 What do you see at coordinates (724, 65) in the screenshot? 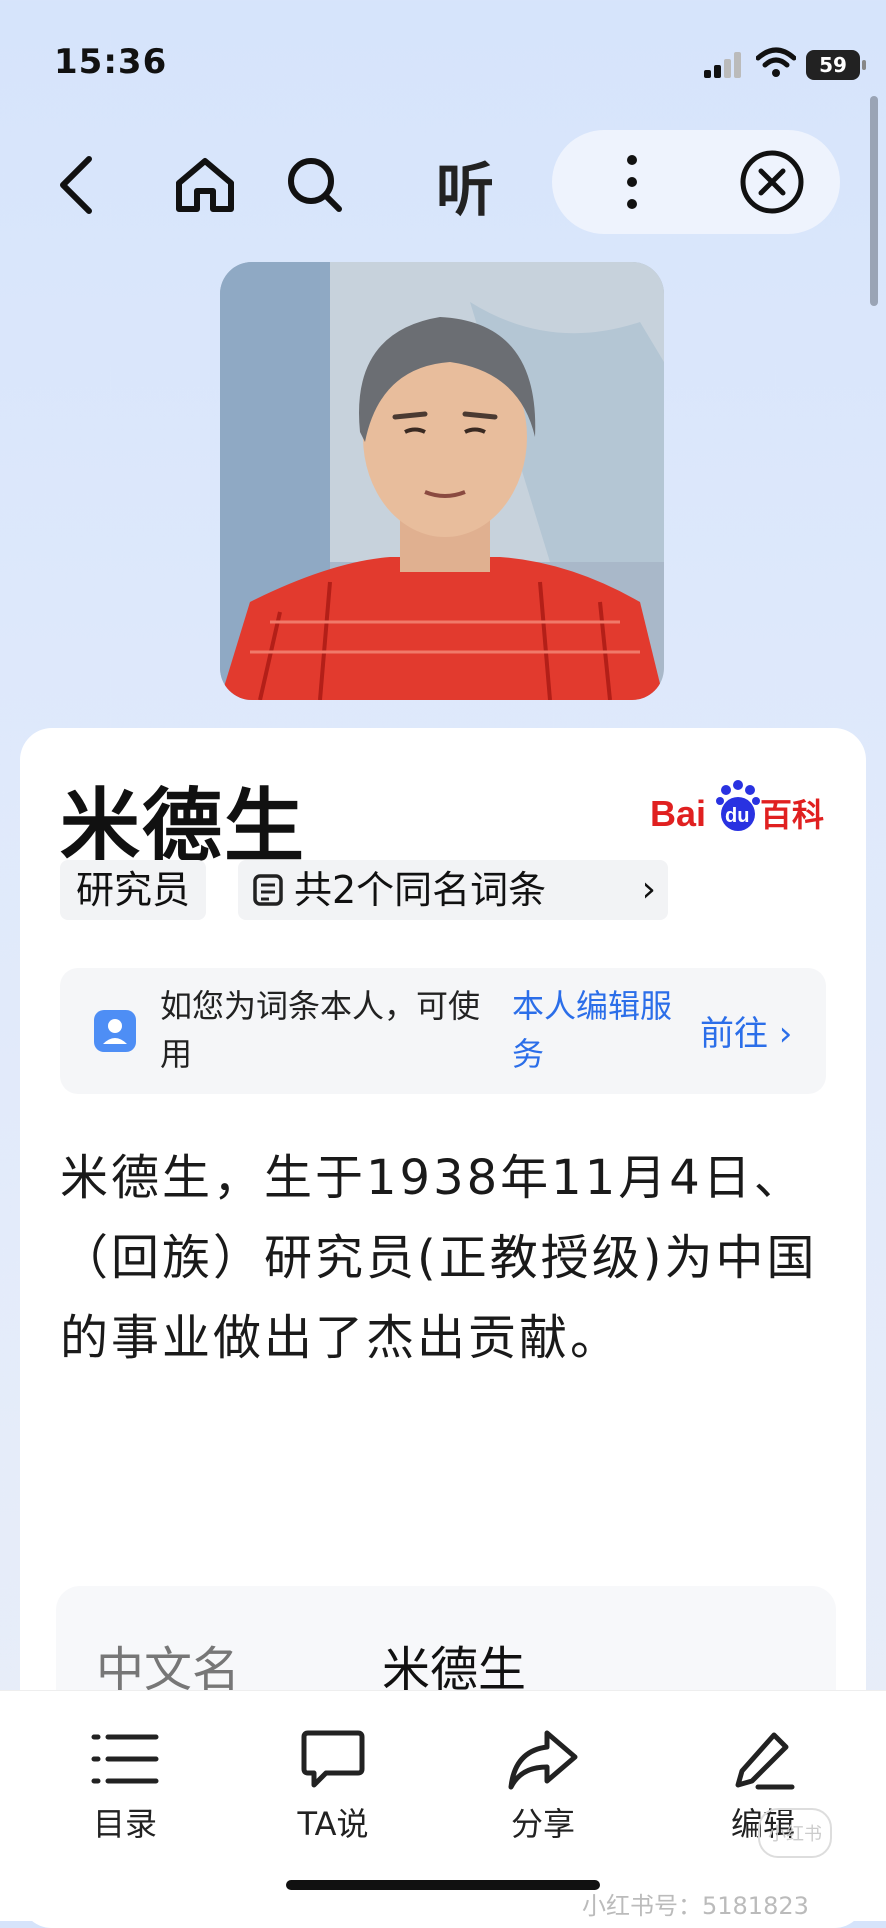
I see `signal-icon` at bounding box center [724, 65].